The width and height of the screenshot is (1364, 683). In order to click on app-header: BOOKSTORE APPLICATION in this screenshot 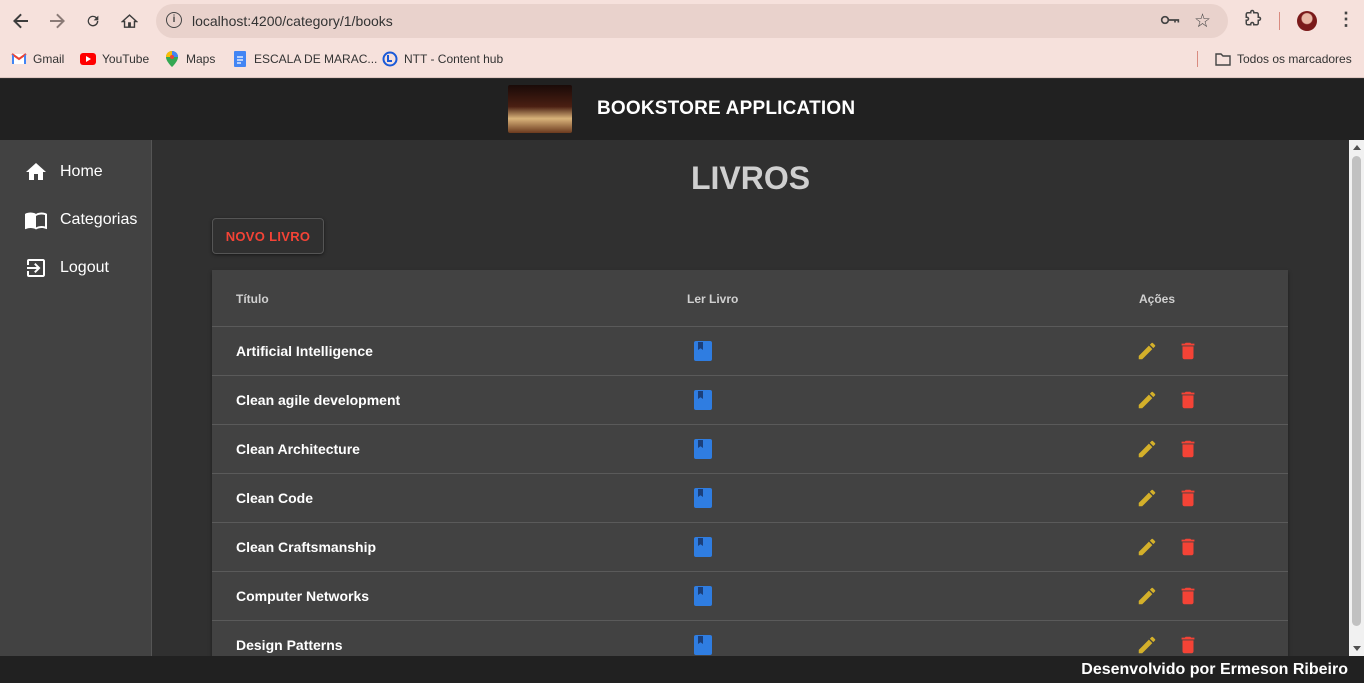, I will do `click(682, 109)`.